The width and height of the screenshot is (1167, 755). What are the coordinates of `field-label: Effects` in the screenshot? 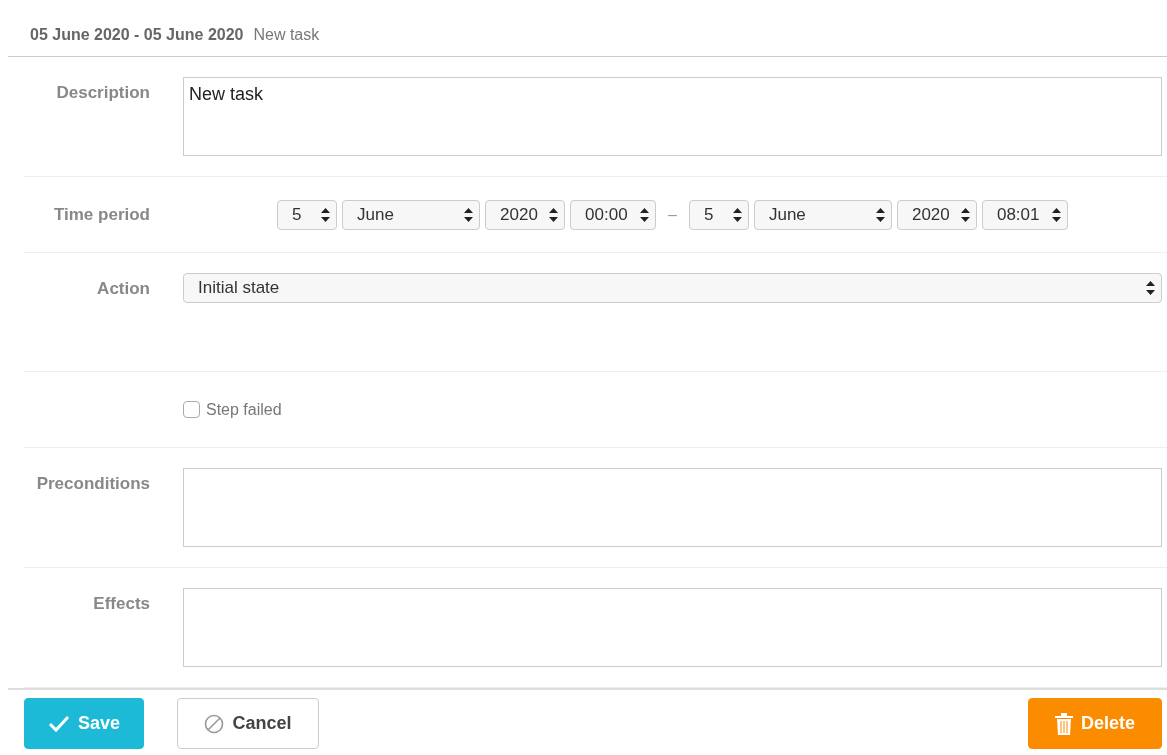 It's located at (121, 604).